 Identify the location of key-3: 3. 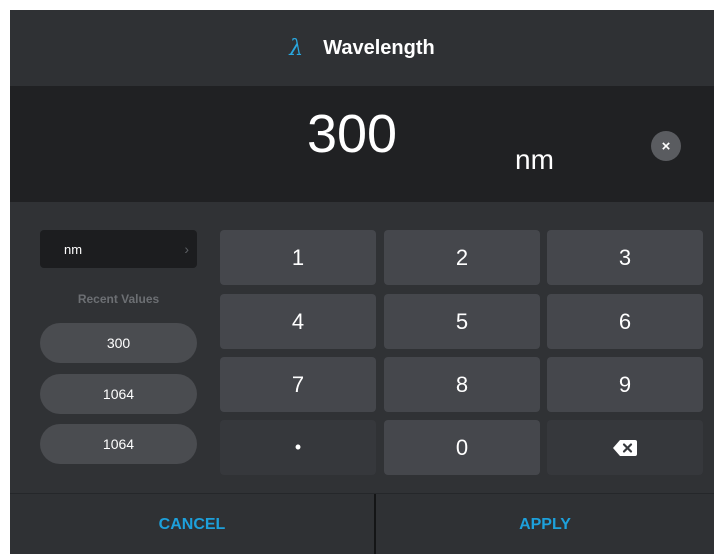
(625, 257).